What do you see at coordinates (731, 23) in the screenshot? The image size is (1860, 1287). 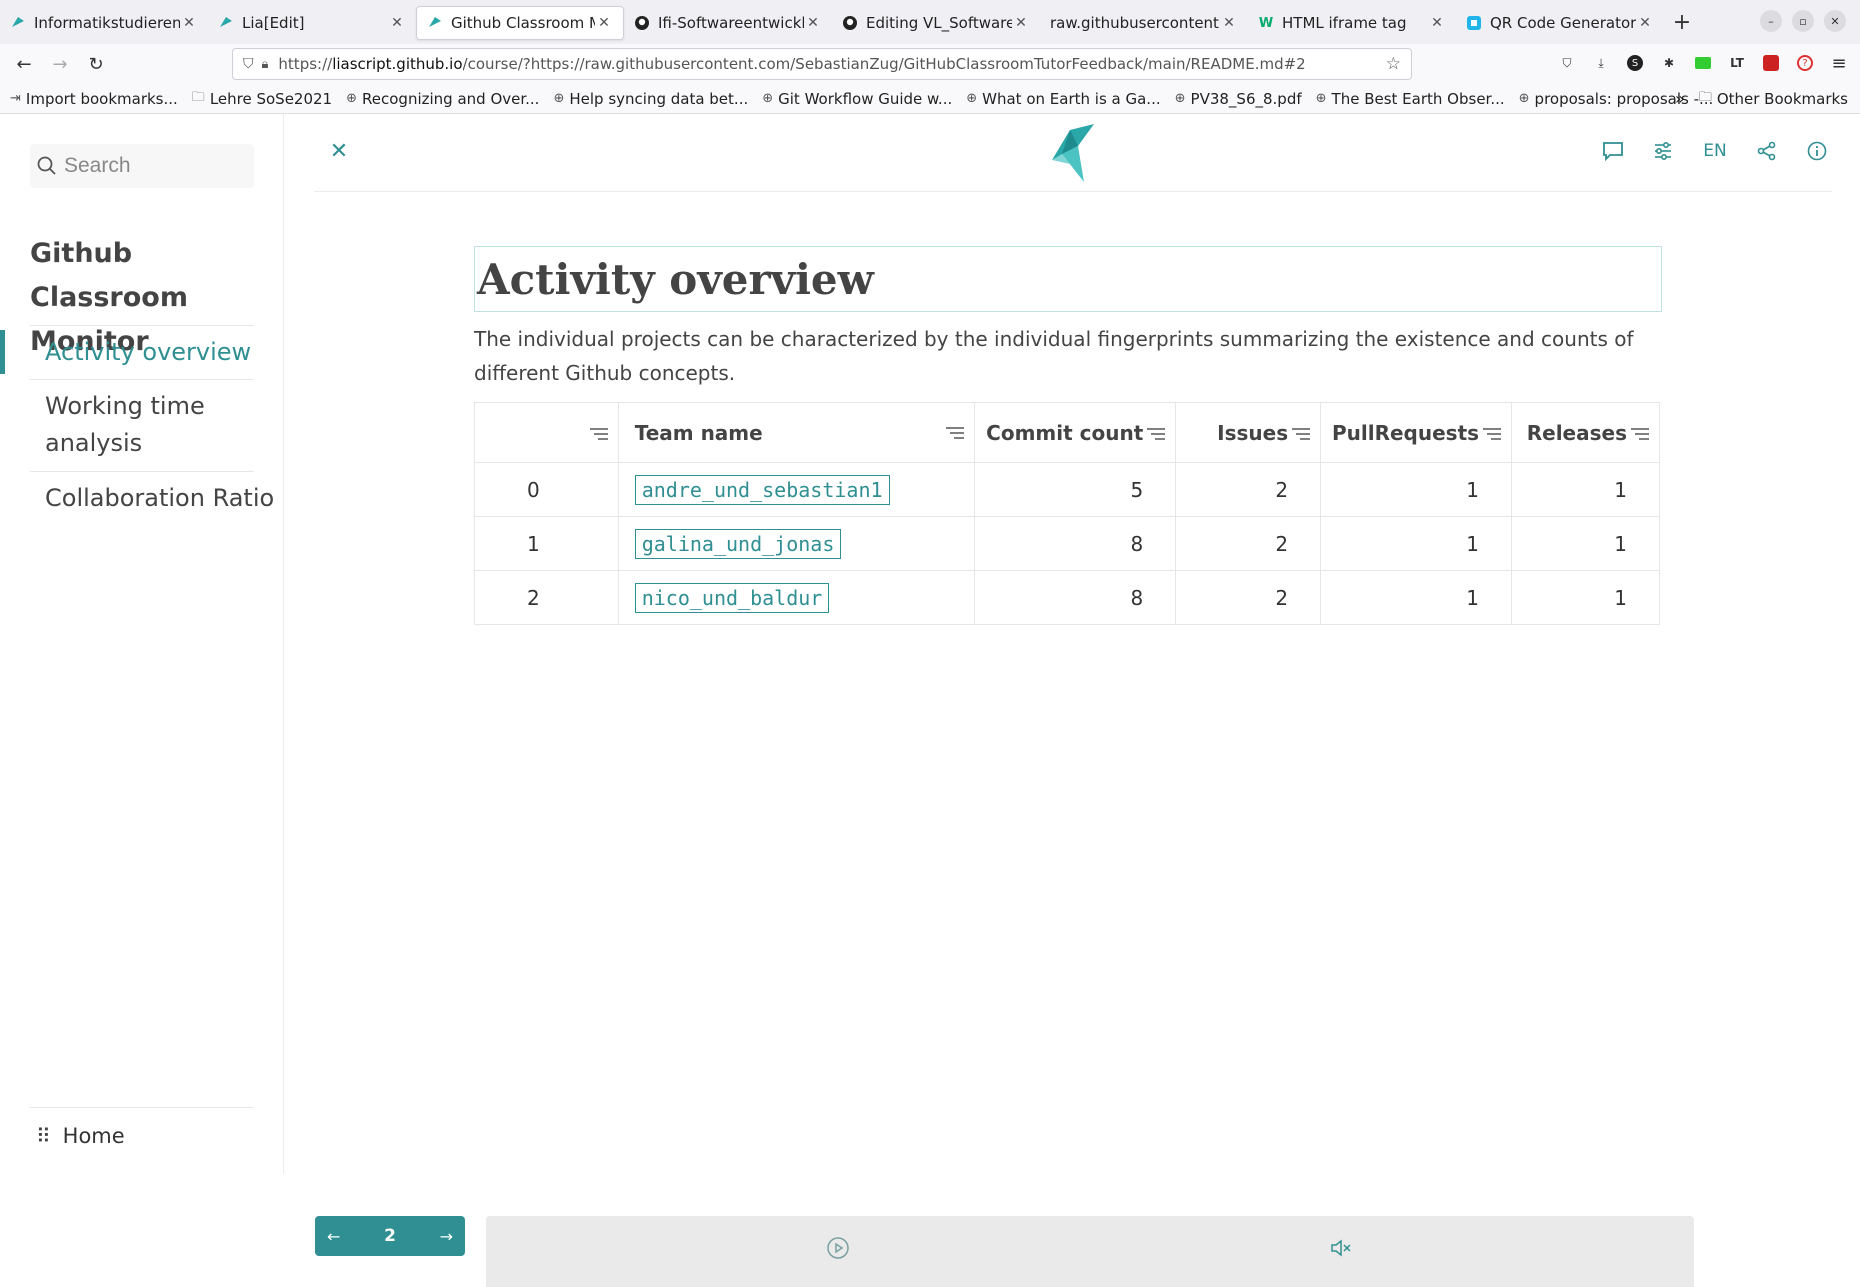 I see `tab-label: Ifi-Softwareentwicklun` at bounding box center [731, 23].